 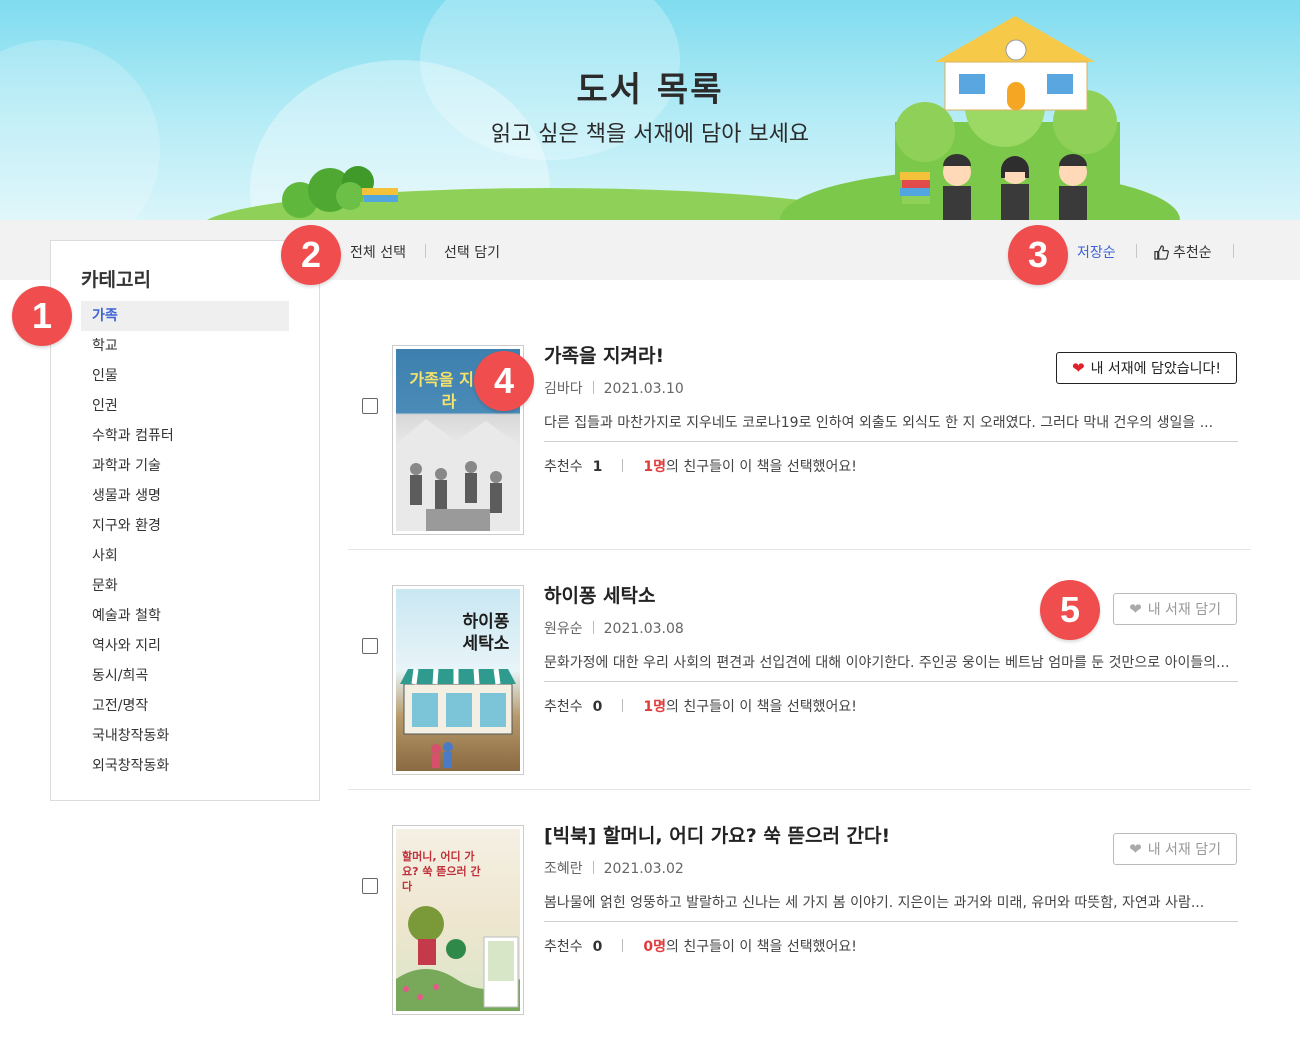 I want to click on category-item: 외국창작동화, so click(x=185, y=766).